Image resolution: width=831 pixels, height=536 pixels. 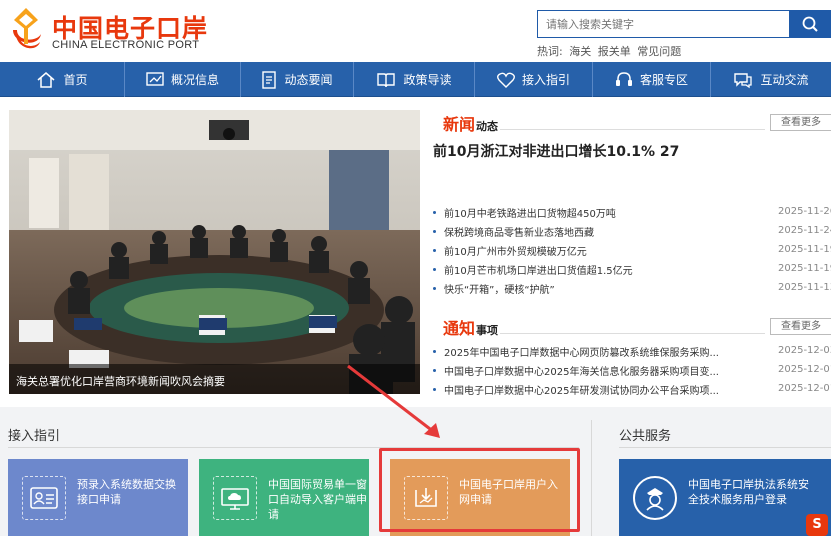 I want to click on card-label: 中国国际贸易单一窗口自动导入客户端申请, so click(x=317, y=499).